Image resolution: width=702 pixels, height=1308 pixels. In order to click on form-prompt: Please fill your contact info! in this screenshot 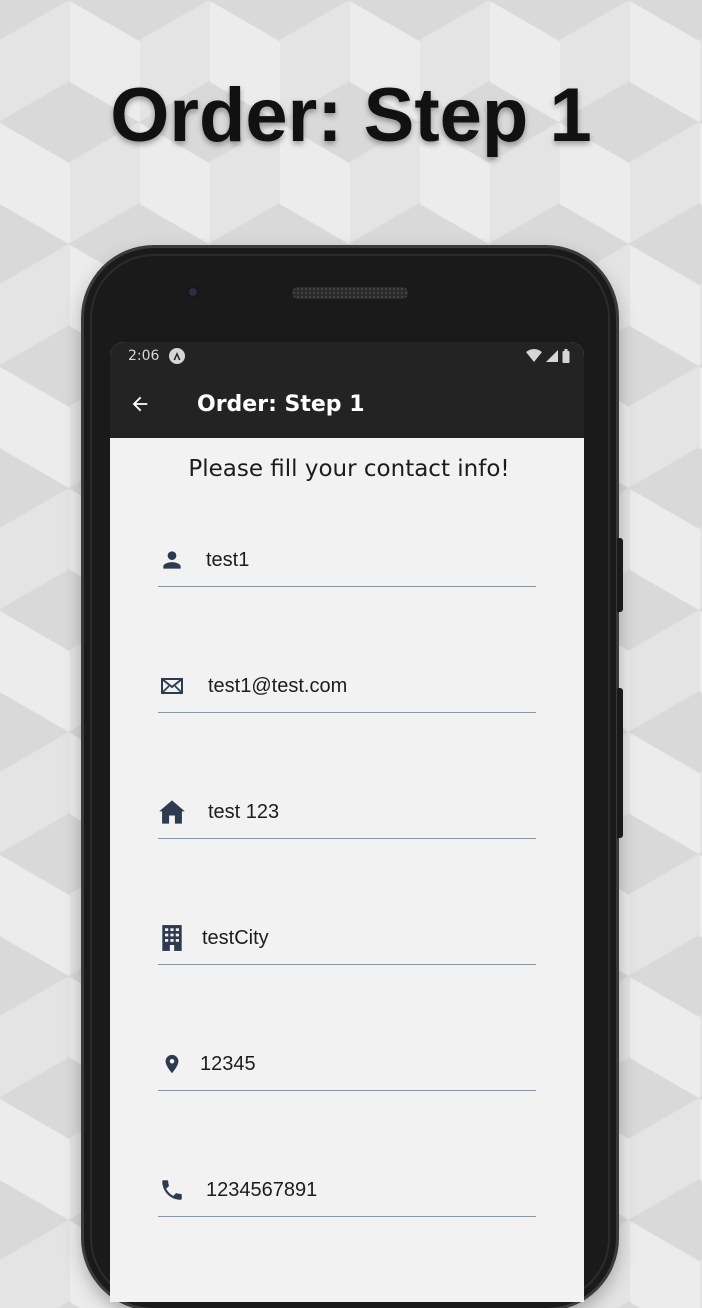, I will do `click(349, 469)`.